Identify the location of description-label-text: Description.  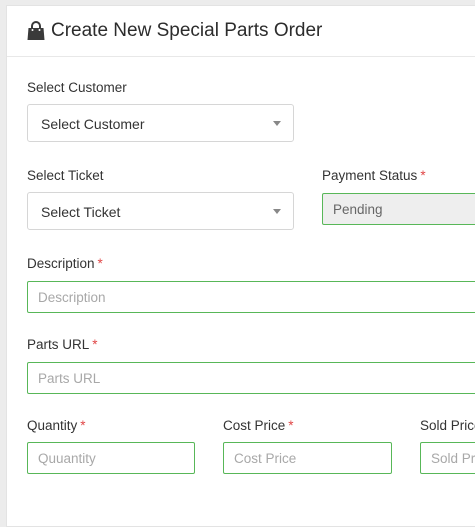
(61, 263).